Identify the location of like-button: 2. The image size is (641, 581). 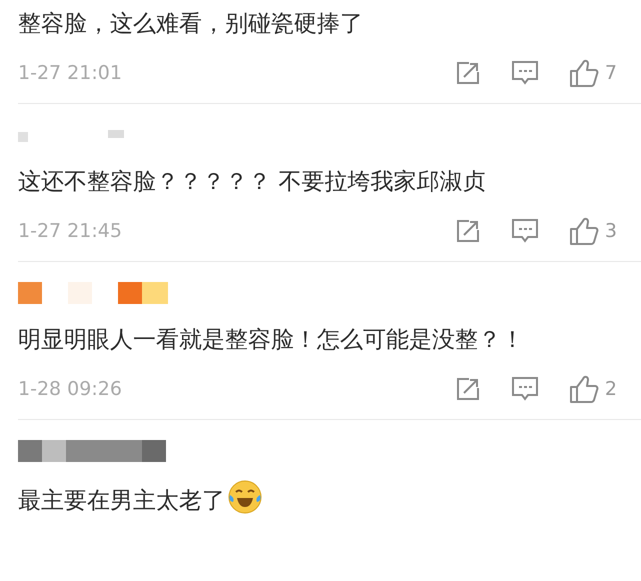
(592, 389).